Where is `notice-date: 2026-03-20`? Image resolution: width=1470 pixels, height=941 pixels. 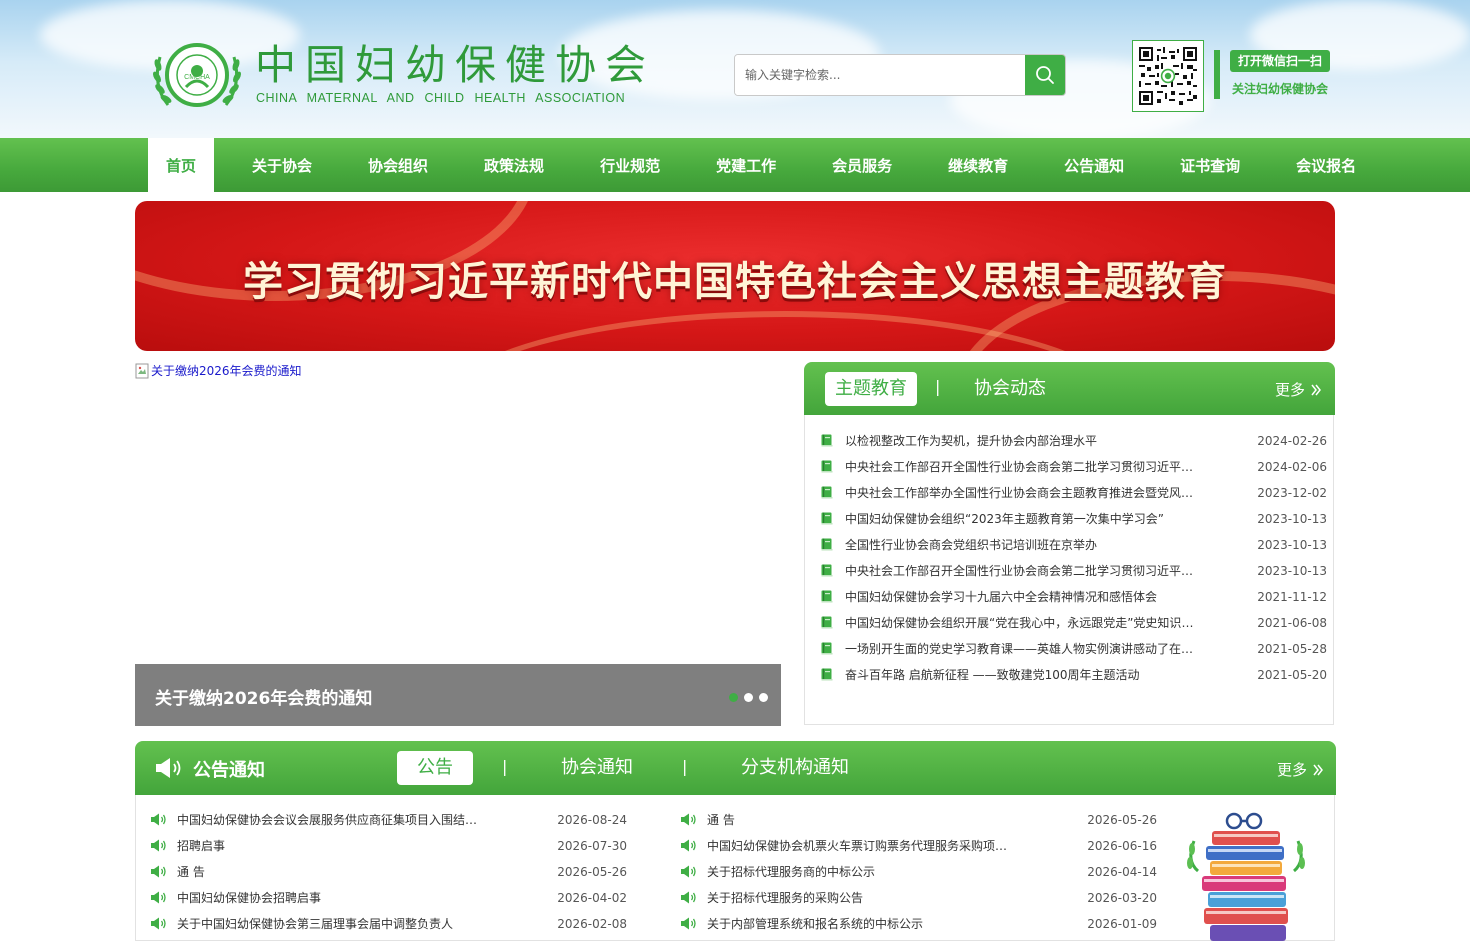
notice-date: 2026-03-20 is located at coordinates (1122, 898).